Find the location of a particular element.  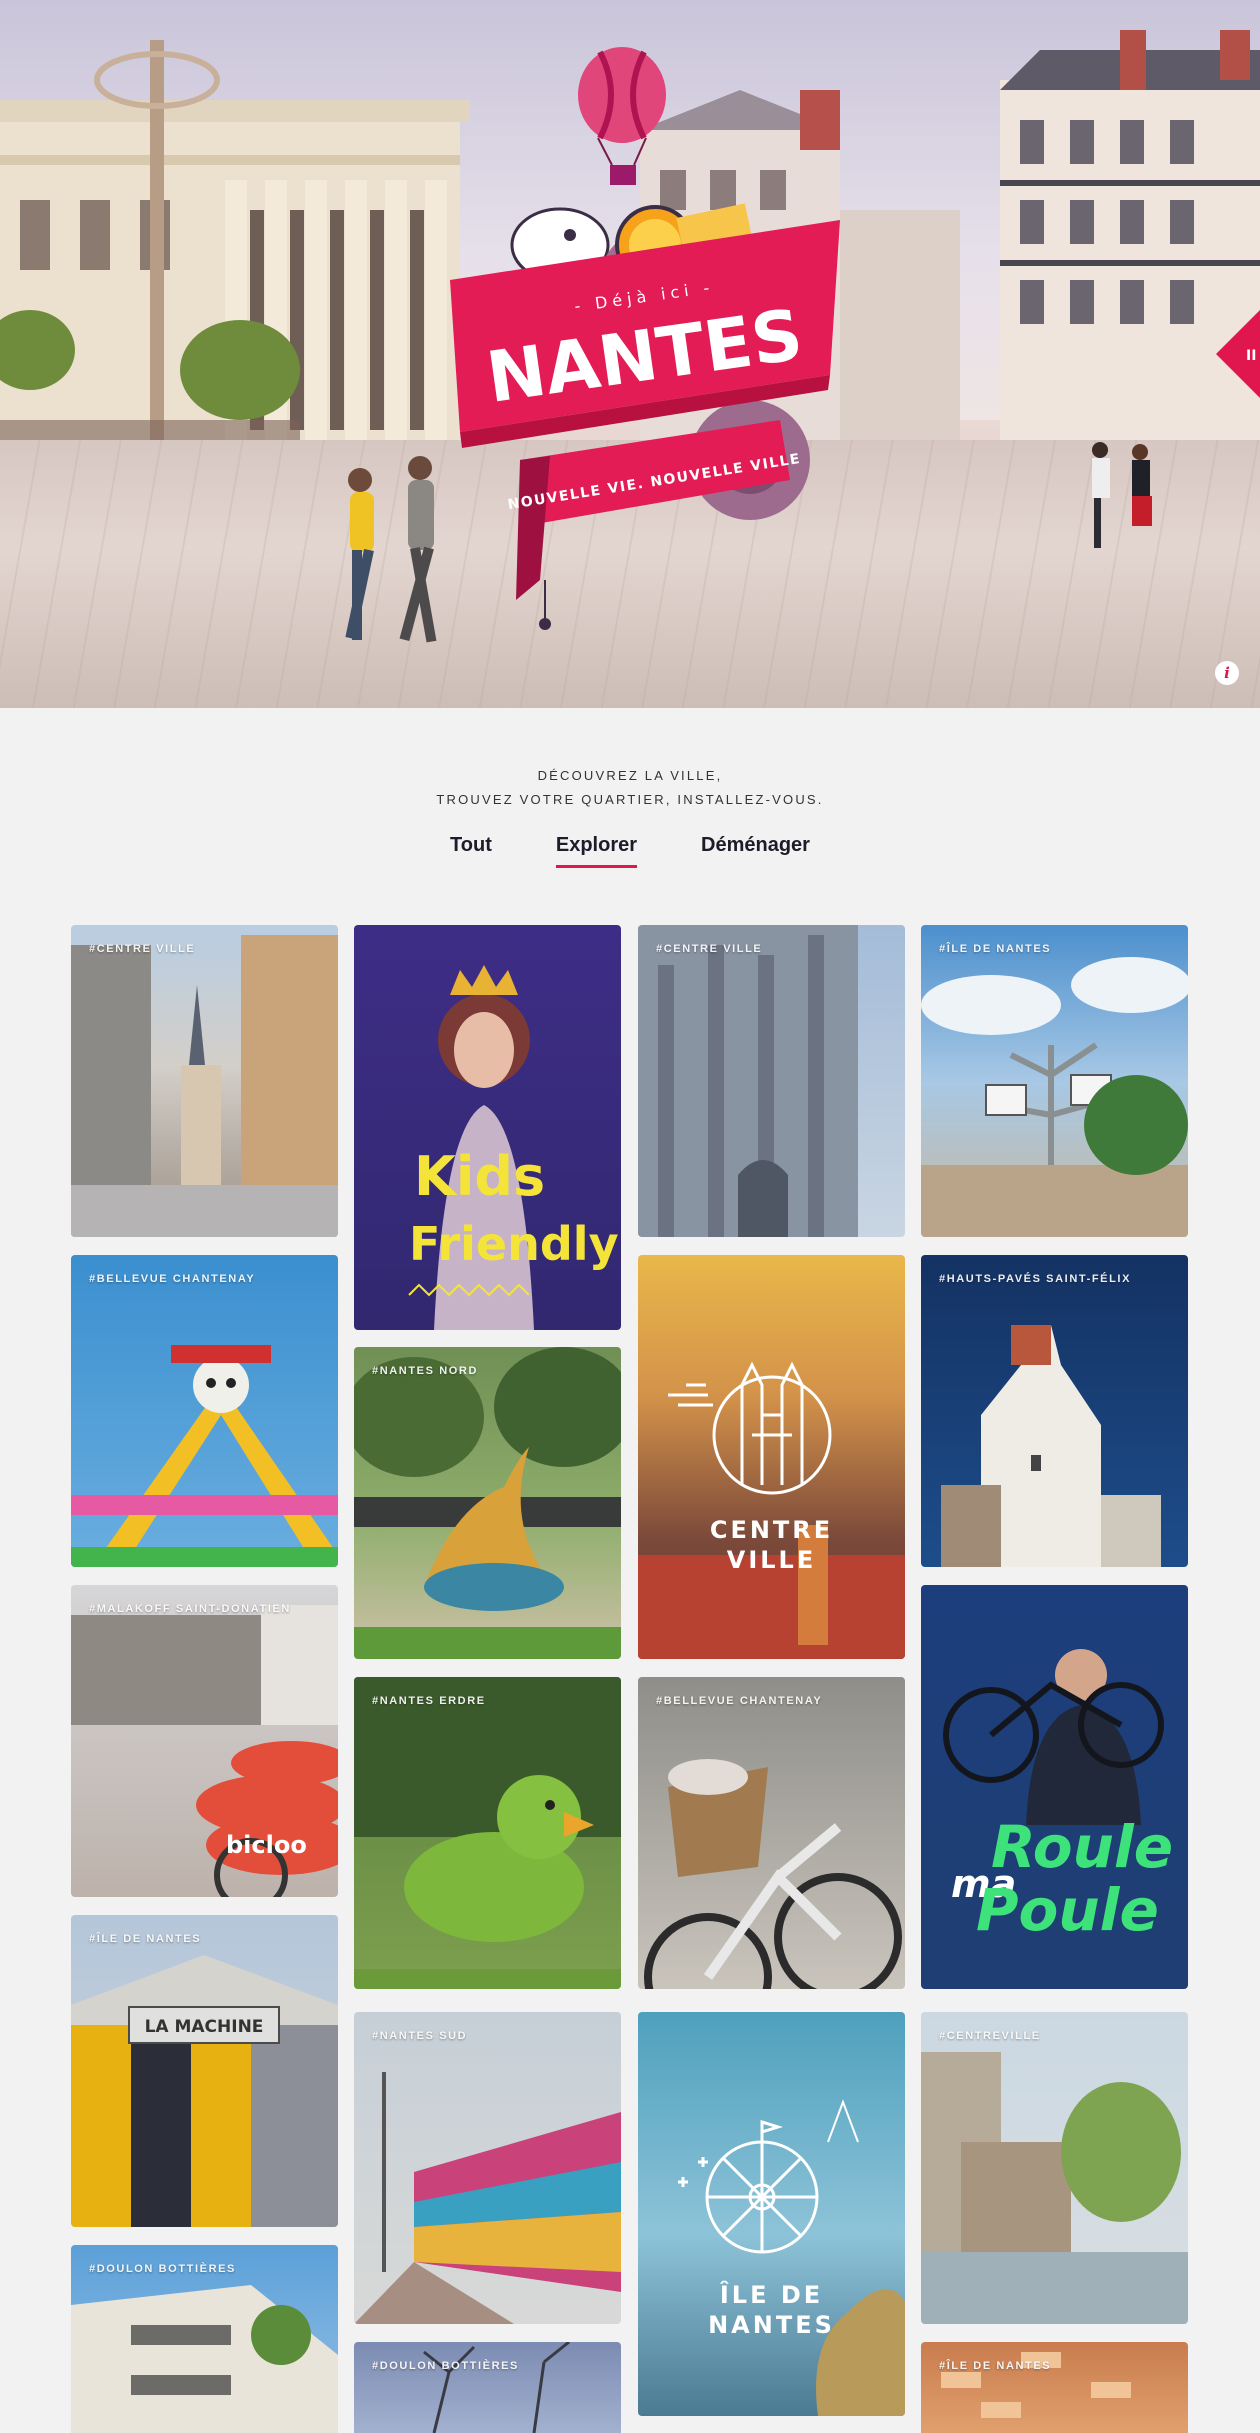

card-erdre-bird: #NANTES ERDRE is located at coordinates (487, 1833).